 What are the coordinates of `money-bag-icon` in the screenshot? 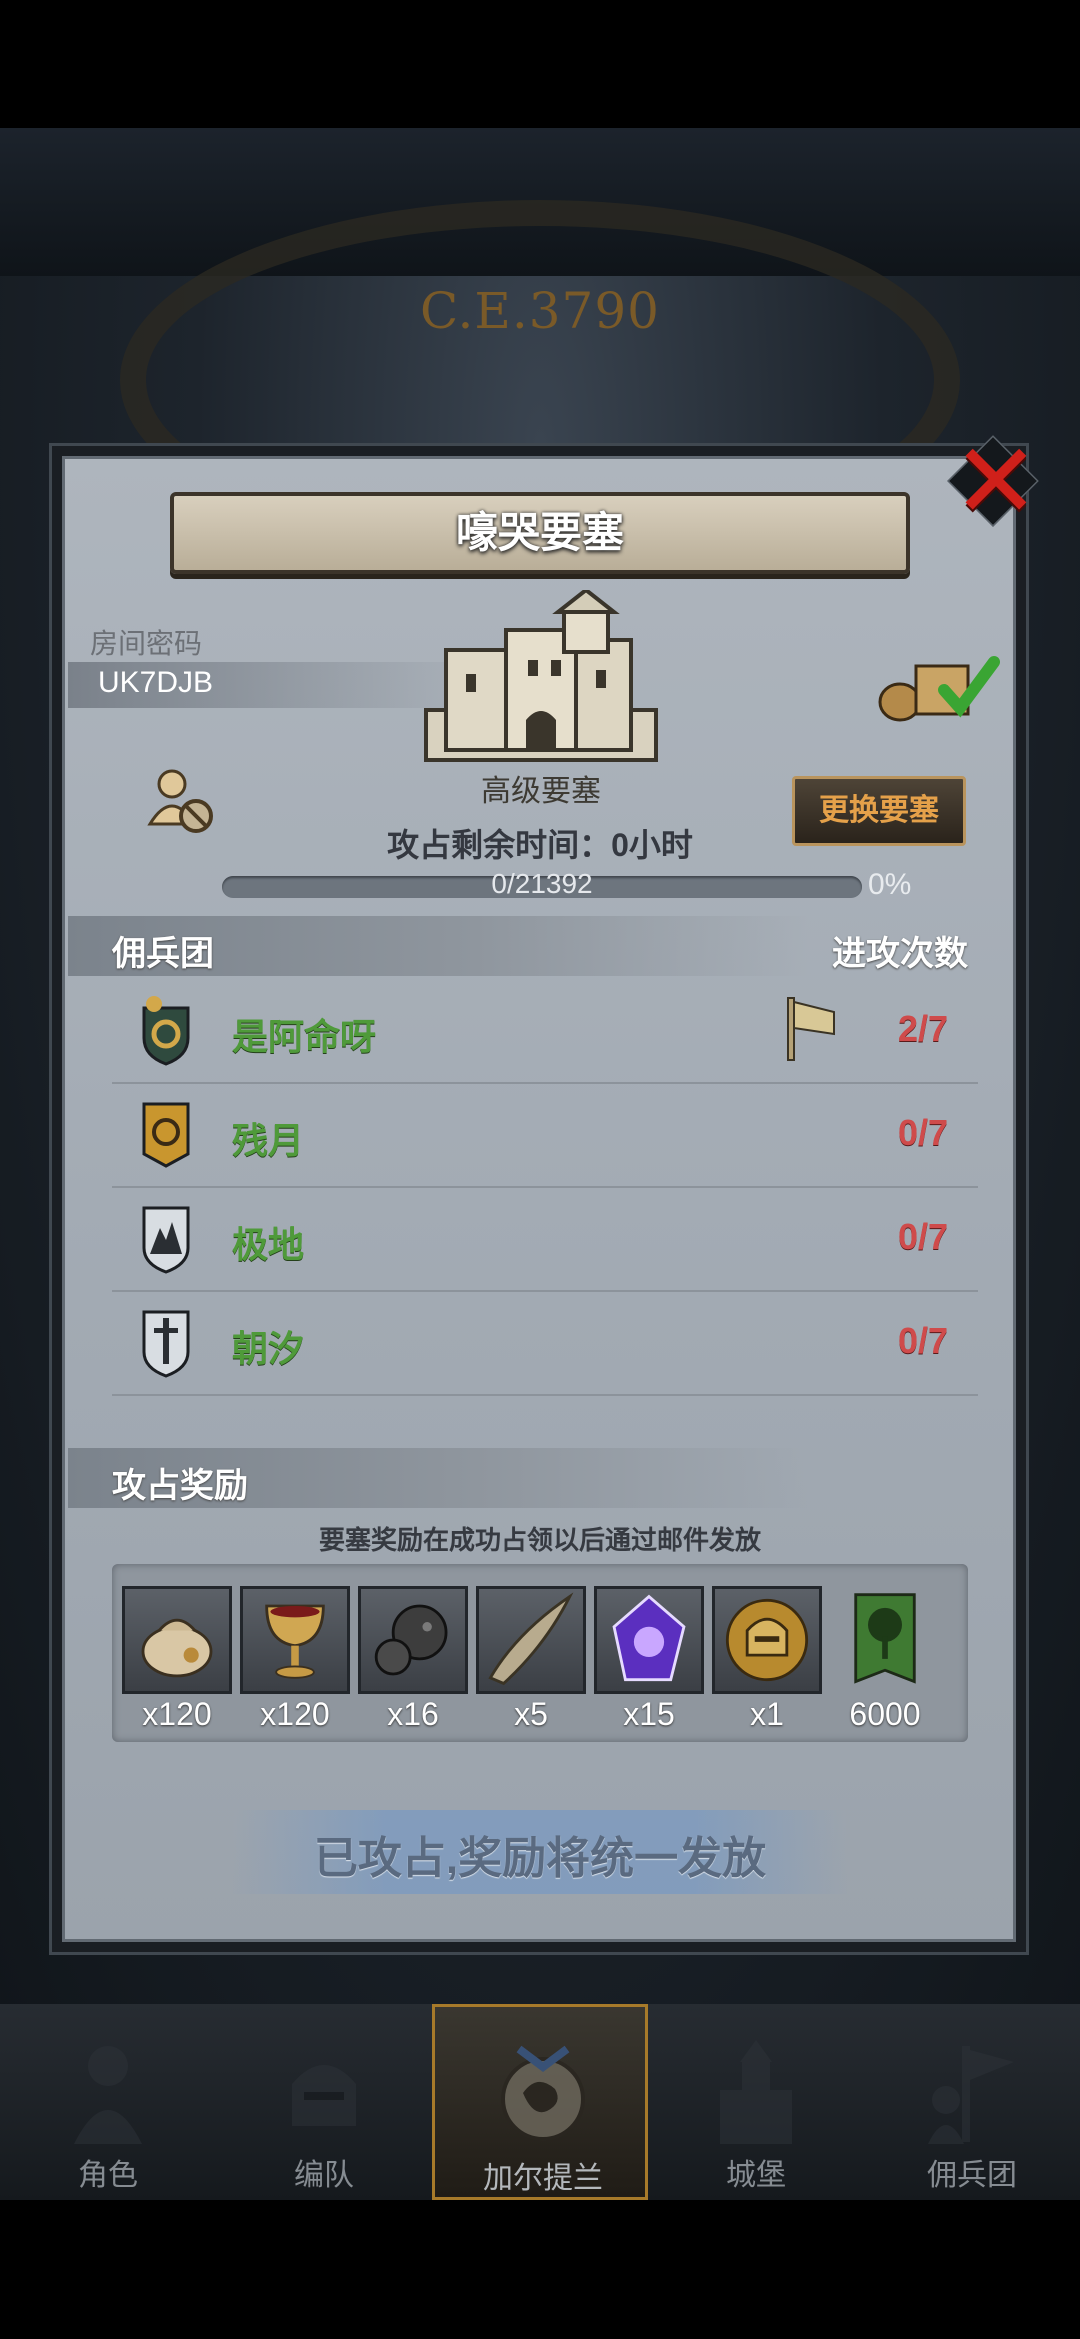 It's located at (177, 1648).